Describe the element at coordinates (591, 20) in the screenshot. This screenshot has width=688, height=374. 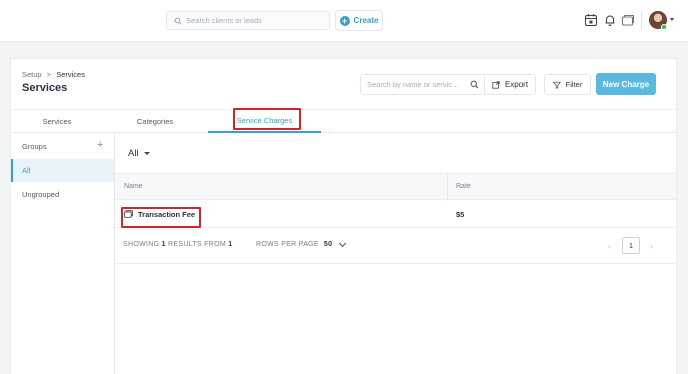
I see `calendar-icon` at that location.